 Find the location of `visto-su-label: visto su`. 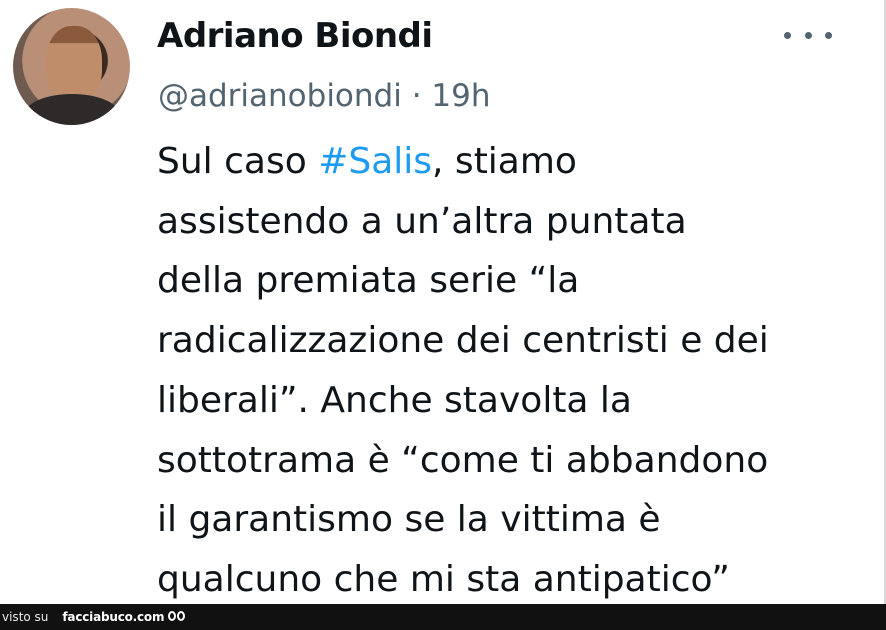

visto-su-label: visto su is located at coordinates (25, 617).